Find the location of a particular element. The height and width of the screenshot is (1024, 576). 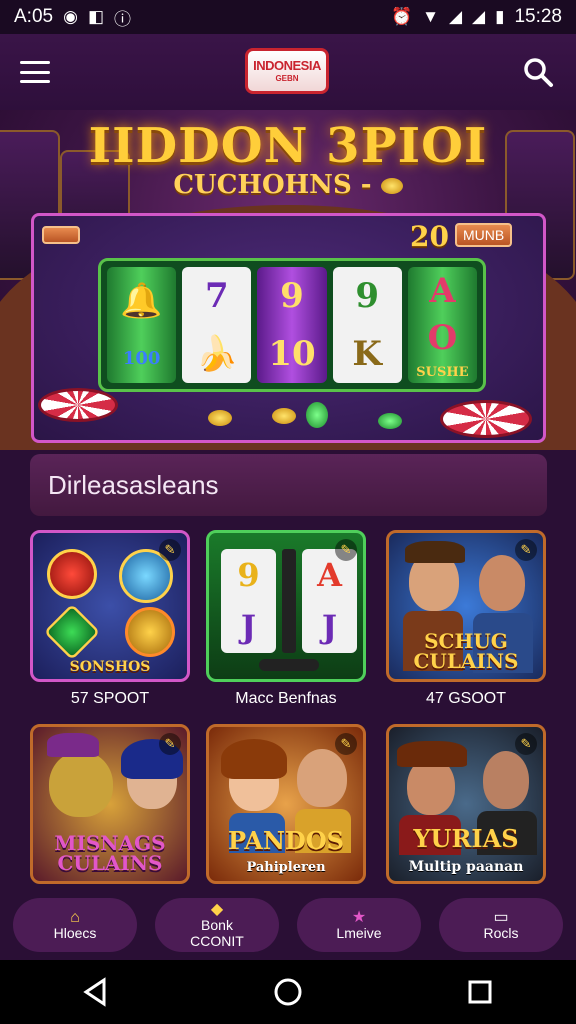

hero-subtitle: CUCHOHNS - is located at coordinates (288, 185).